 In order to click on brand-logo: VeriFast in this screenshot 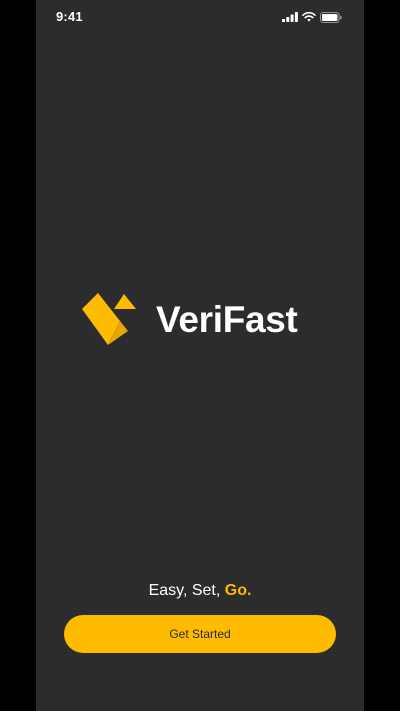, I will do `click(200, 319)`.